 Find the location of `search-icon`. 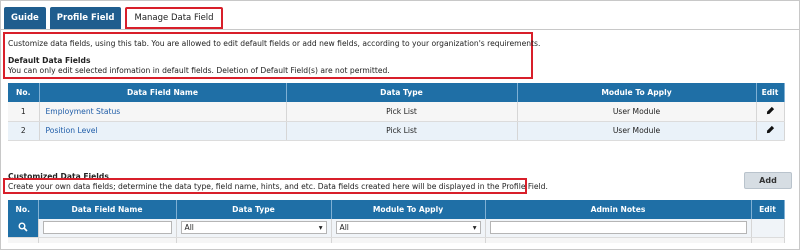

search-icon is located at coordinates (23, 227).